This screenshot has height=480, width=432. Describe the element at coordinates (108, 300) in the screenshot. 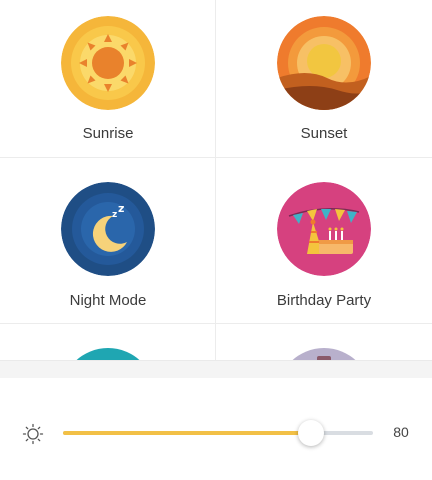

I see `scene-label: Night Mode` at that location.